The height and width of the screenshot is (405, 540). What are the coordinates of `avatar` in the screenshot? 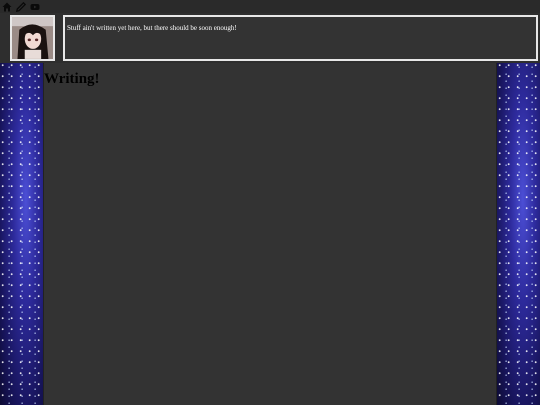 It's located at (32, 38).